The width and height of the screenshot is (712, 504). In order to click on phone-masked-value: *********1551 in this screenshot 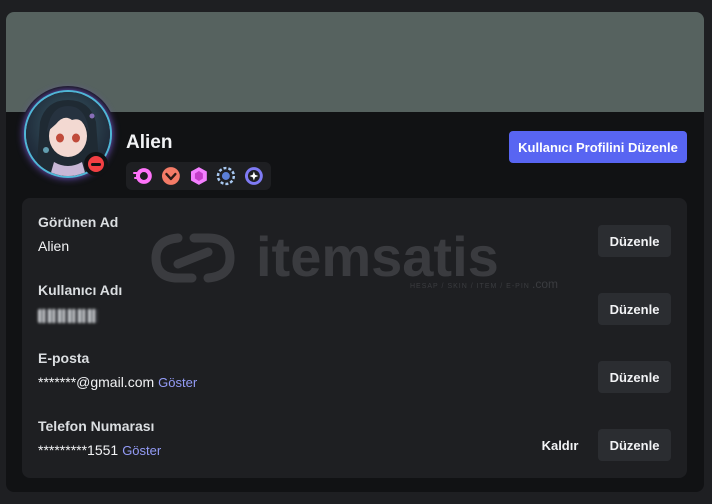, I will do `click(78, 450)`.